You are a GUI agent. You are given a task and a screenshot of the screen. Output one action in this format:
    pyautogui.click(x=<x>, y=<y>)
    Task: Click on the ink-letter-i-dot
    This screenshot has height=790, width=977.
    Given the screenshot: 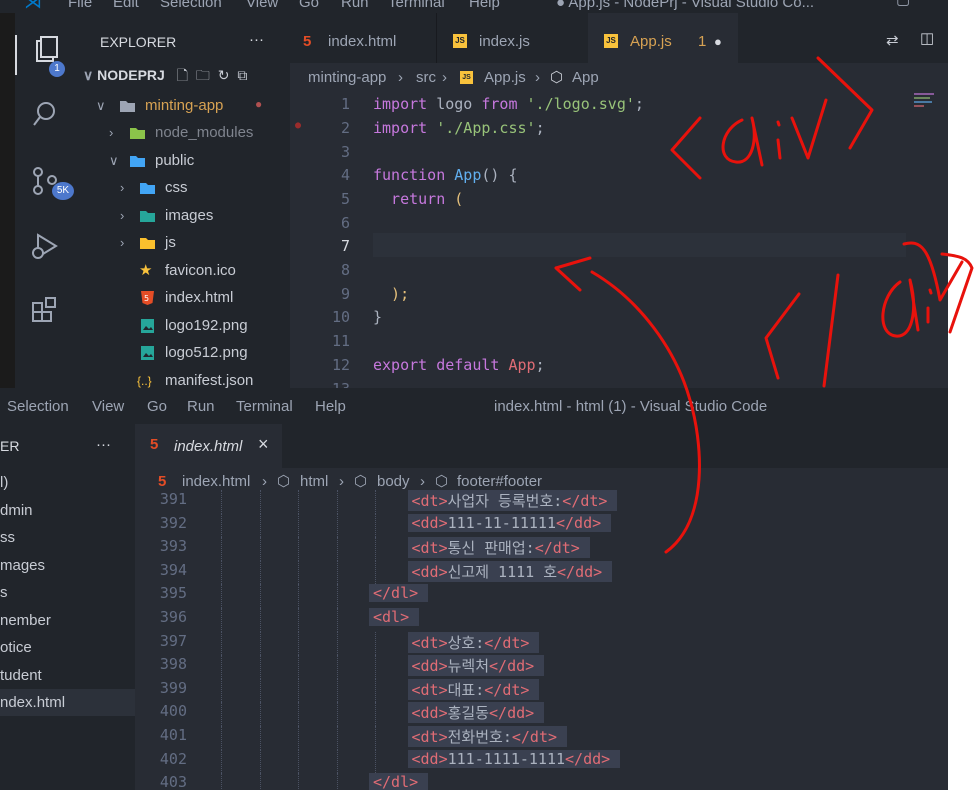 What is the action you would take?
    pyautogui.click(x=778, y=123)
    